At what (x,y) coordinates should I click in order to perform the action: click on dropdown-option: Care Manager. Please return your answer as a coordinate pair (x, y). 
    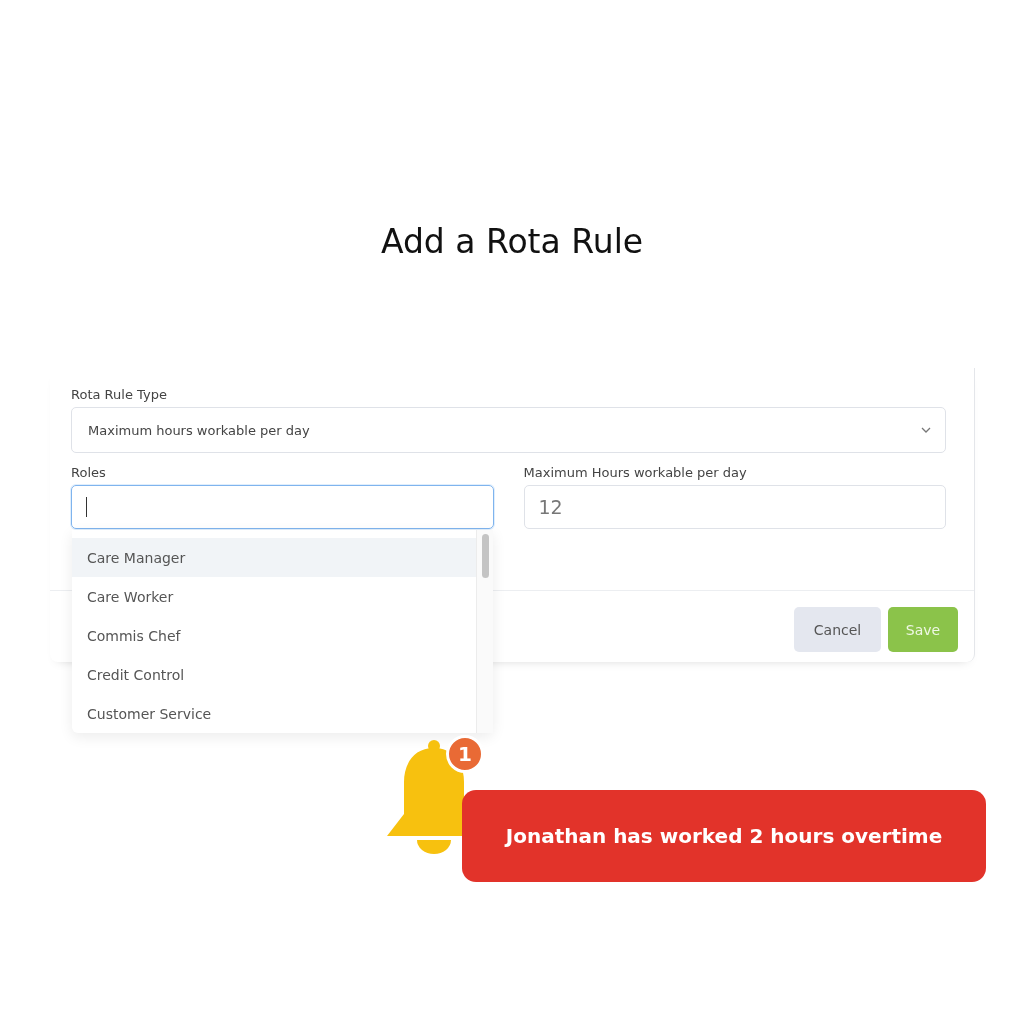
    Looking at the image, I should click on (274, 557).